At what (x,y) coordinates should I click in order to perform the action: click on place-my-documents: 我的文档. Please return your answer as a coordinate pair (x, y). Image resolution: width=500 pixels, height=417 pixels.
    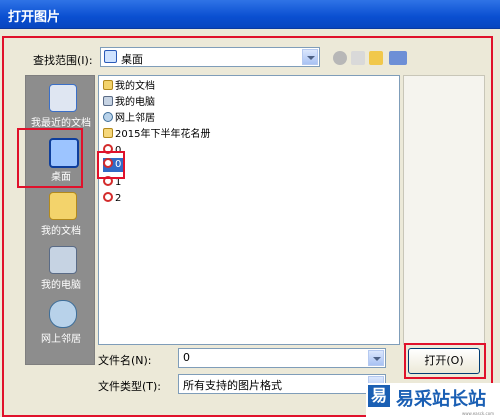
    Looking at the image, I should click on (61, 215).